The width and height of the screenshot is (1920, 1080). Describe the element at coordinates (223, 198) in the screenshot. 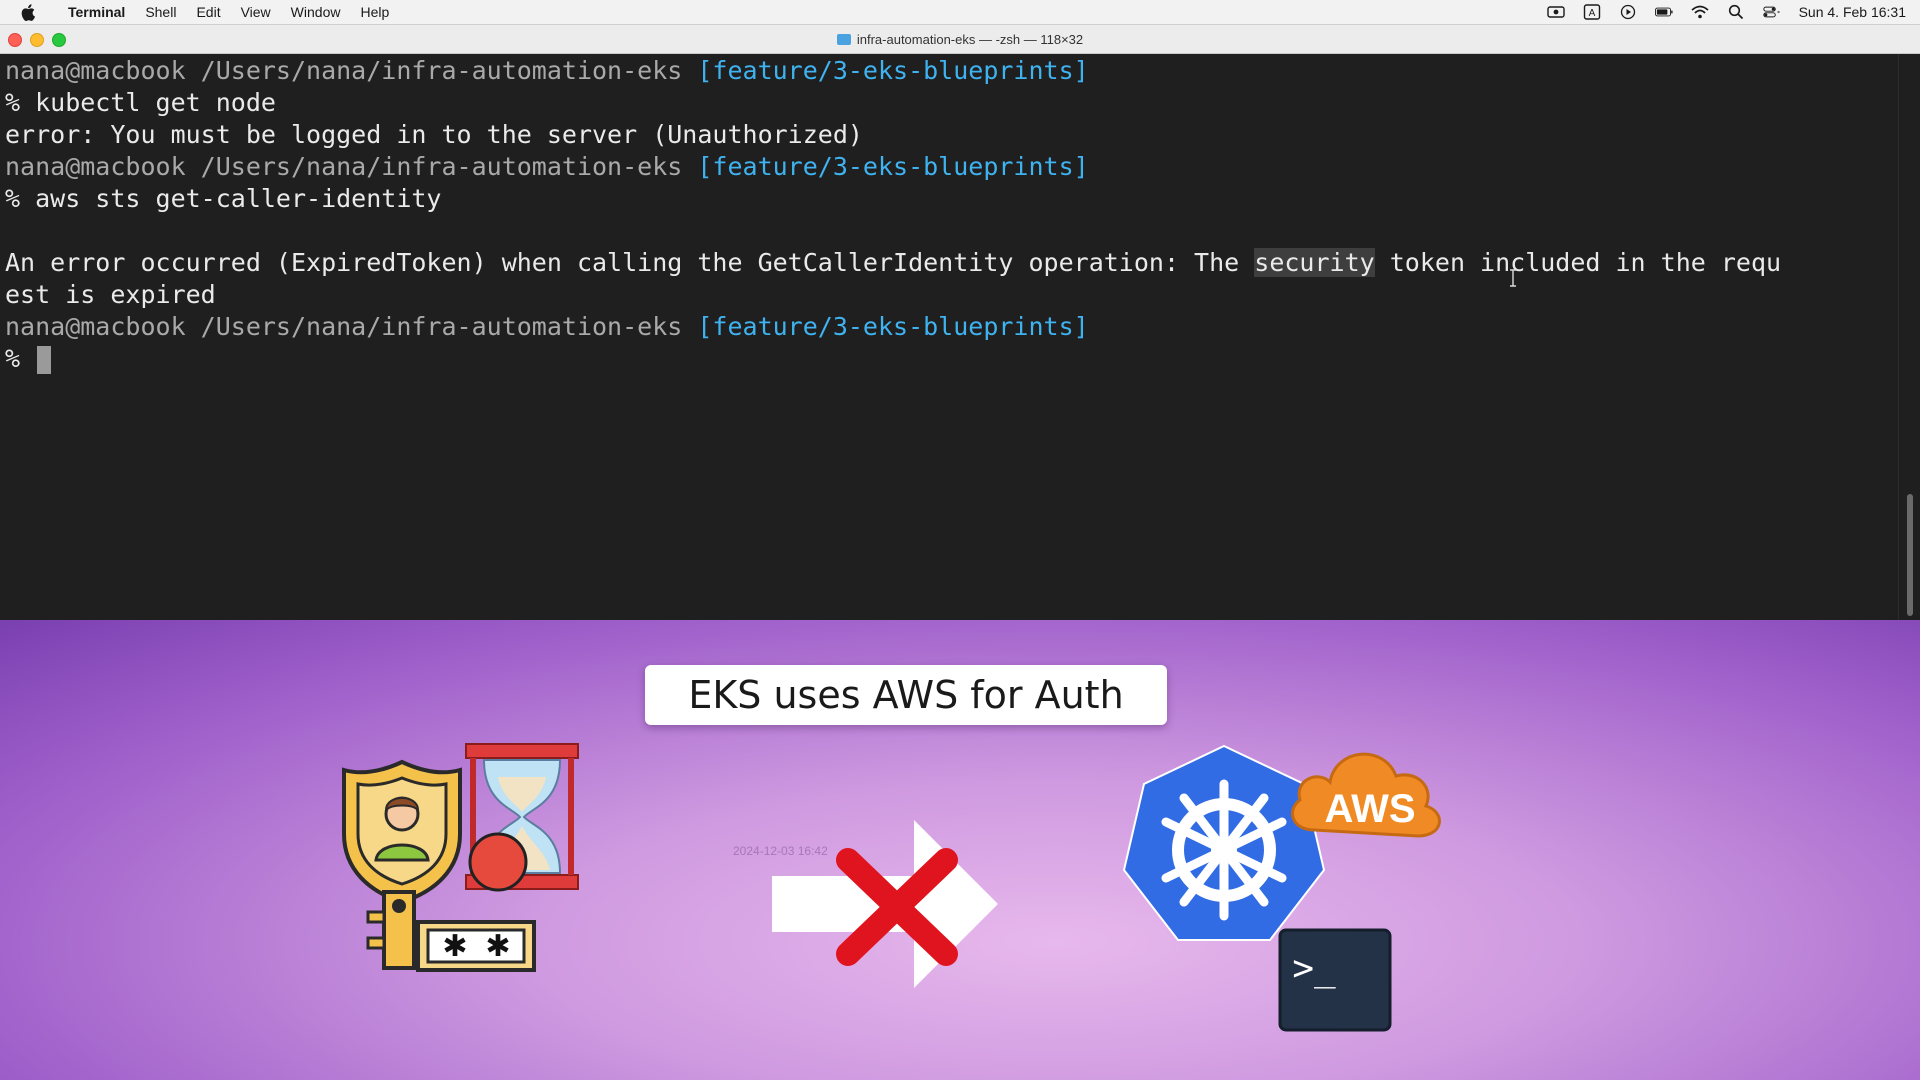

I see `terminal-line: % aws sts get-caller-identity` at that location.